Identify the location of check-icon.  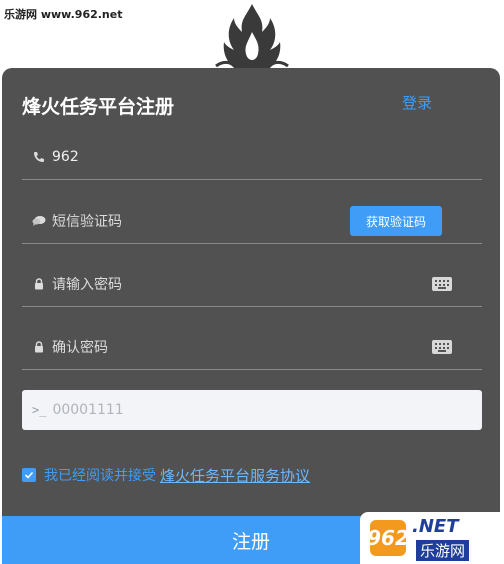
(29, 475).